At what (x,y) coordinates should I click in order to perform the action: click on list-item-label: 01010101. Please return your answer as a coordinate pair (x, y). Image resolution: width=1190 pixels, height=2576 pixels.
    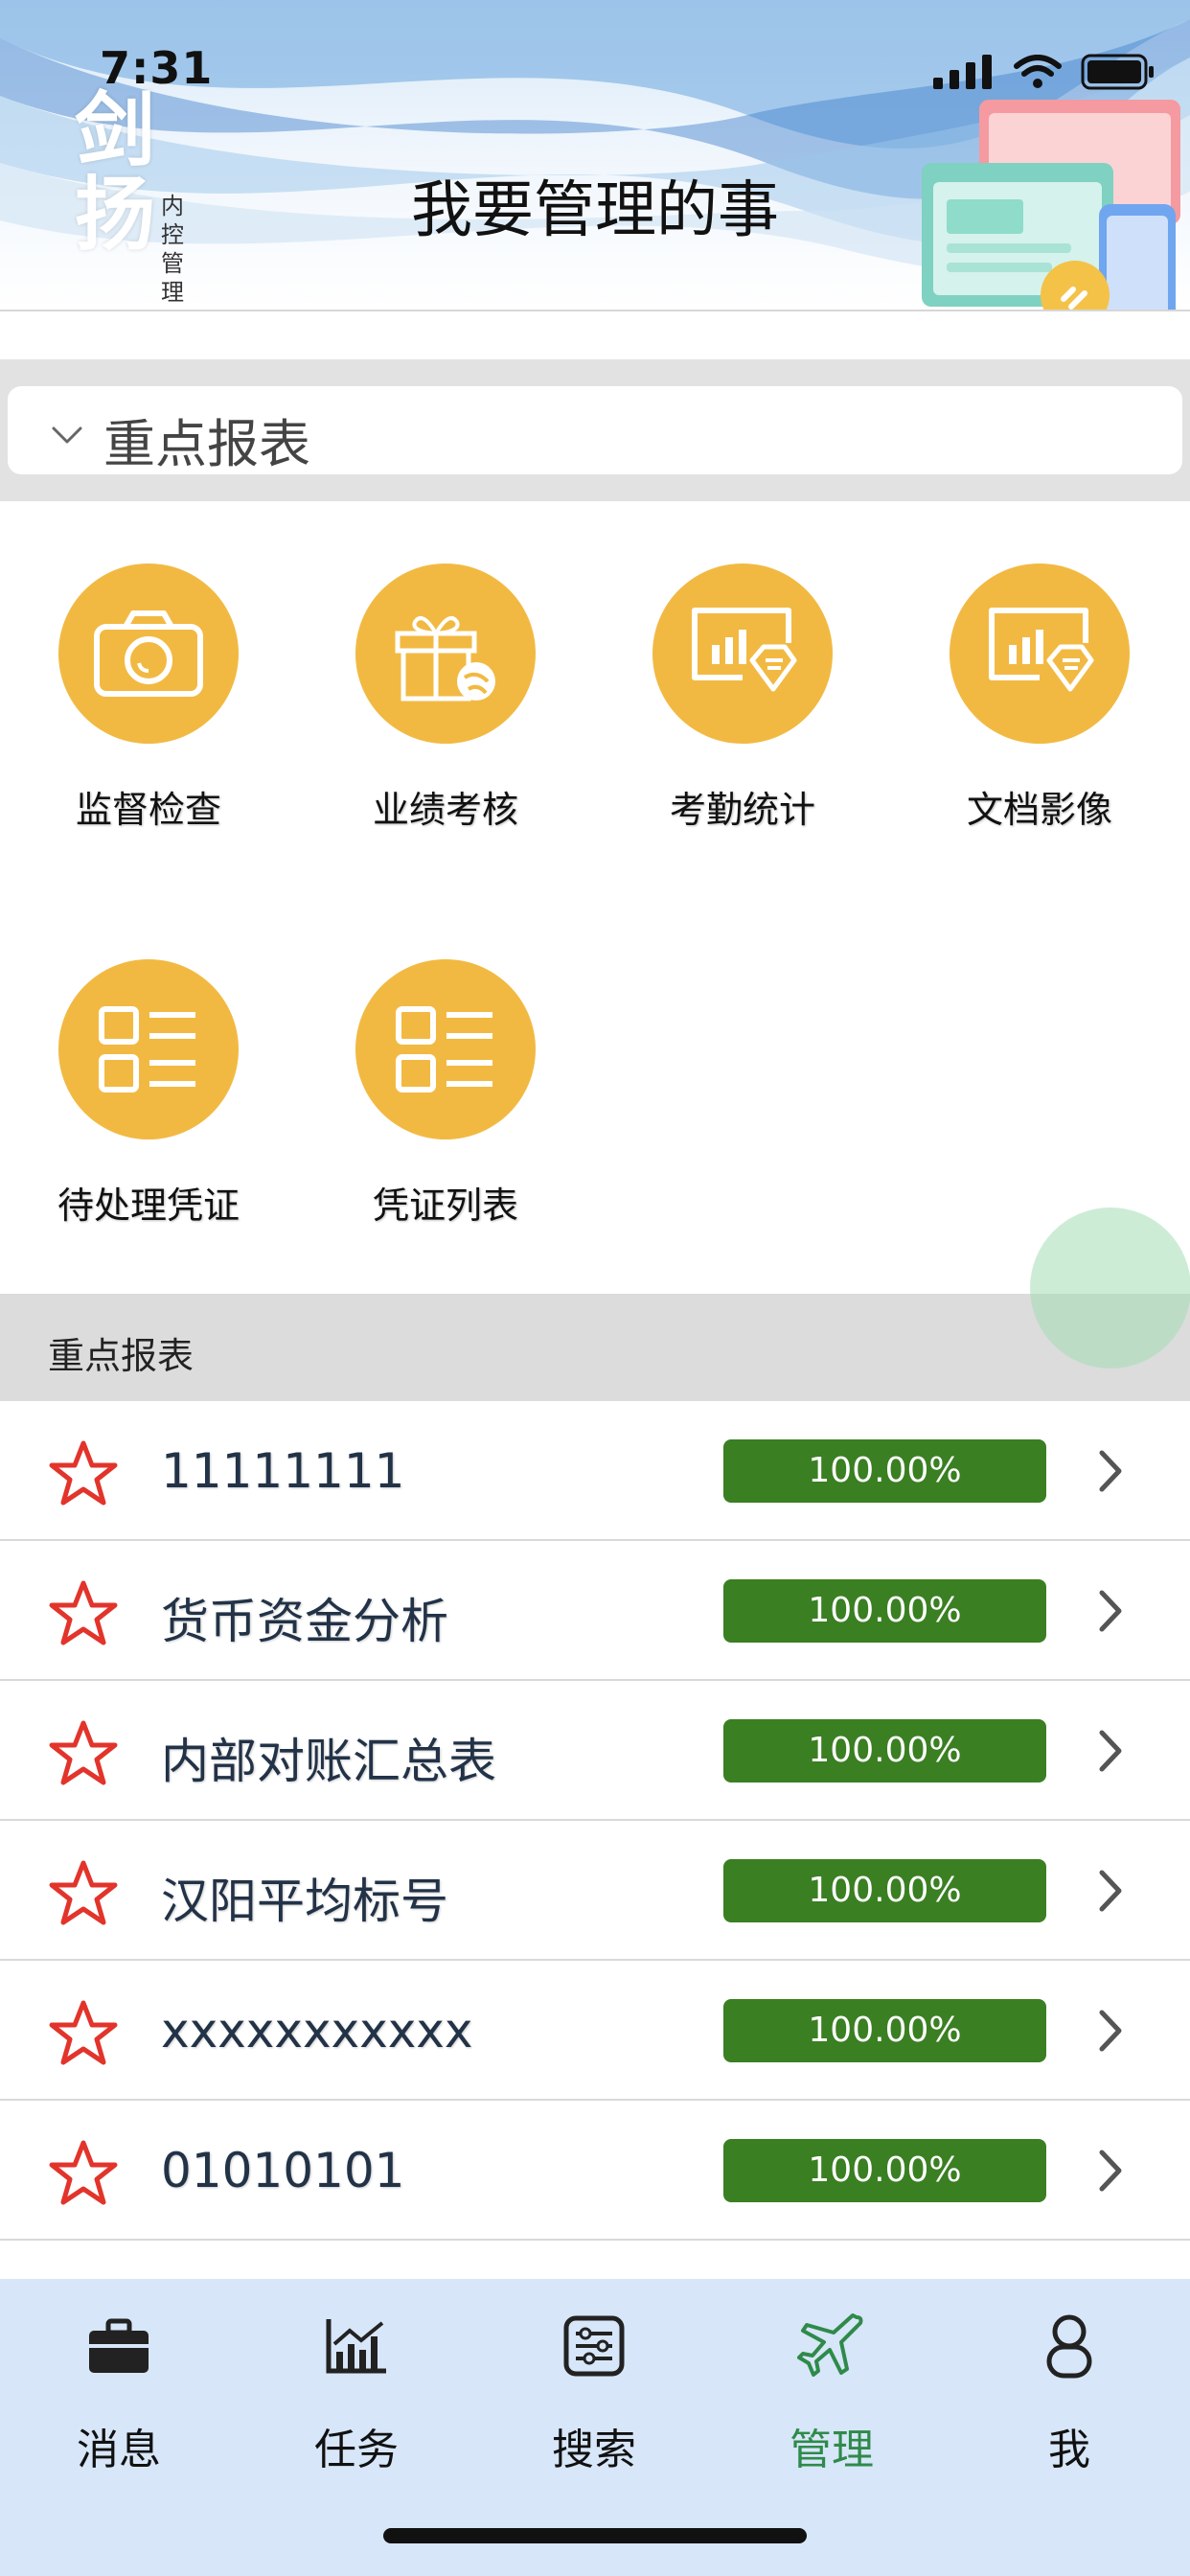
    Looking at the image, I should click on (283, 2170).